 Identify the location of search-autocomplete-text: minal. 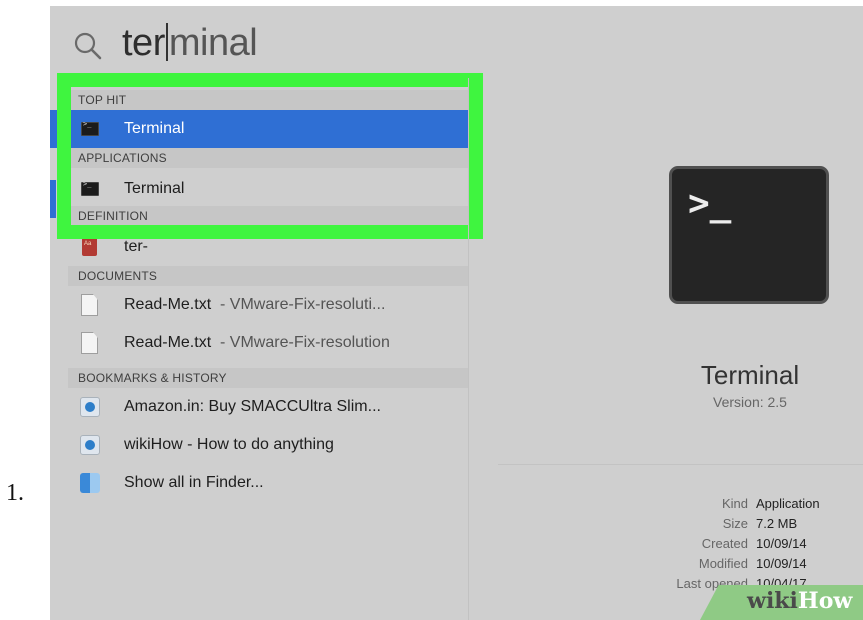
(213, 43).